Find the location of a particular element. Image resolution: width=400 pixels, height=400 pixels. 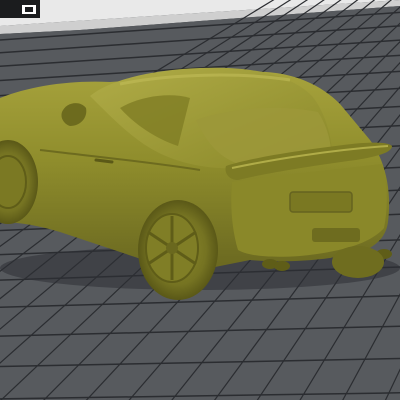

door-handle is located at coordinates (104, 161).